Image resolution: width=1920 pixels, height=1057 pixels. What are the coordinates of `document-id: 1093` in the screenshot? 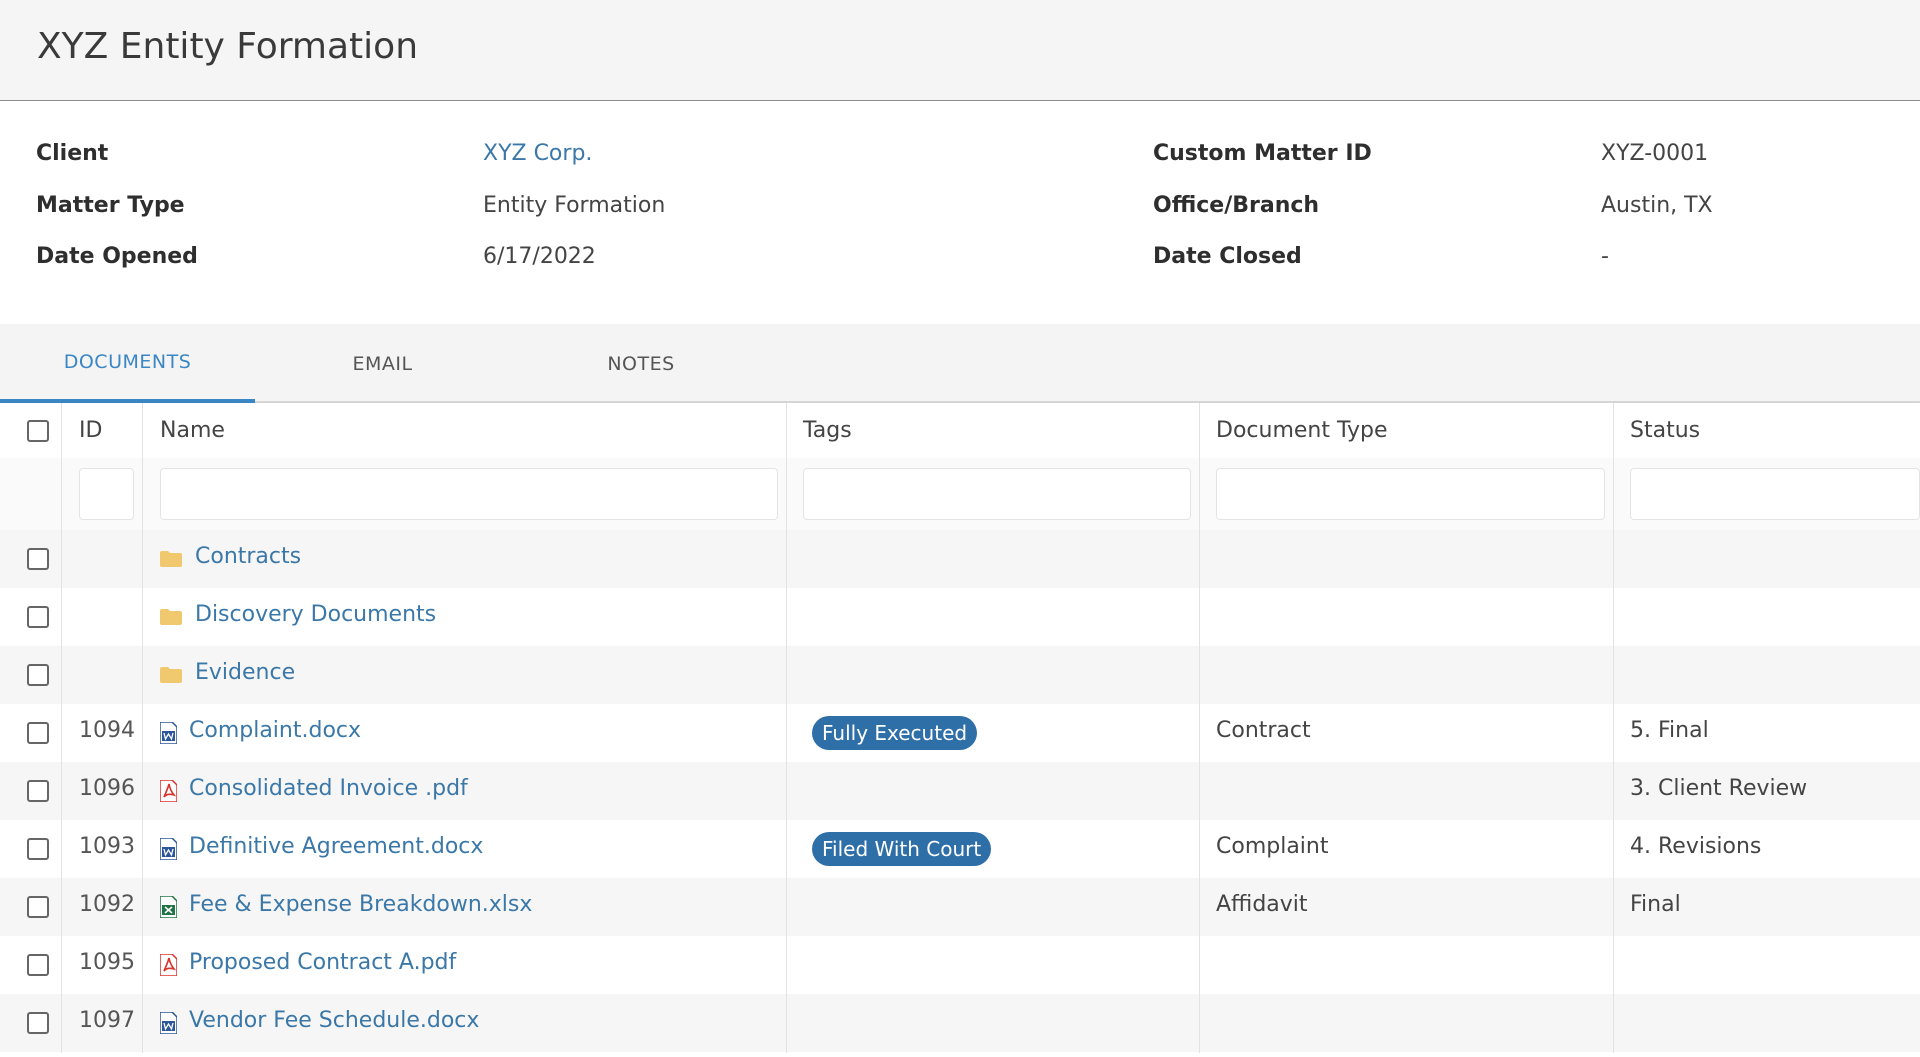 It's located at (107, 846).